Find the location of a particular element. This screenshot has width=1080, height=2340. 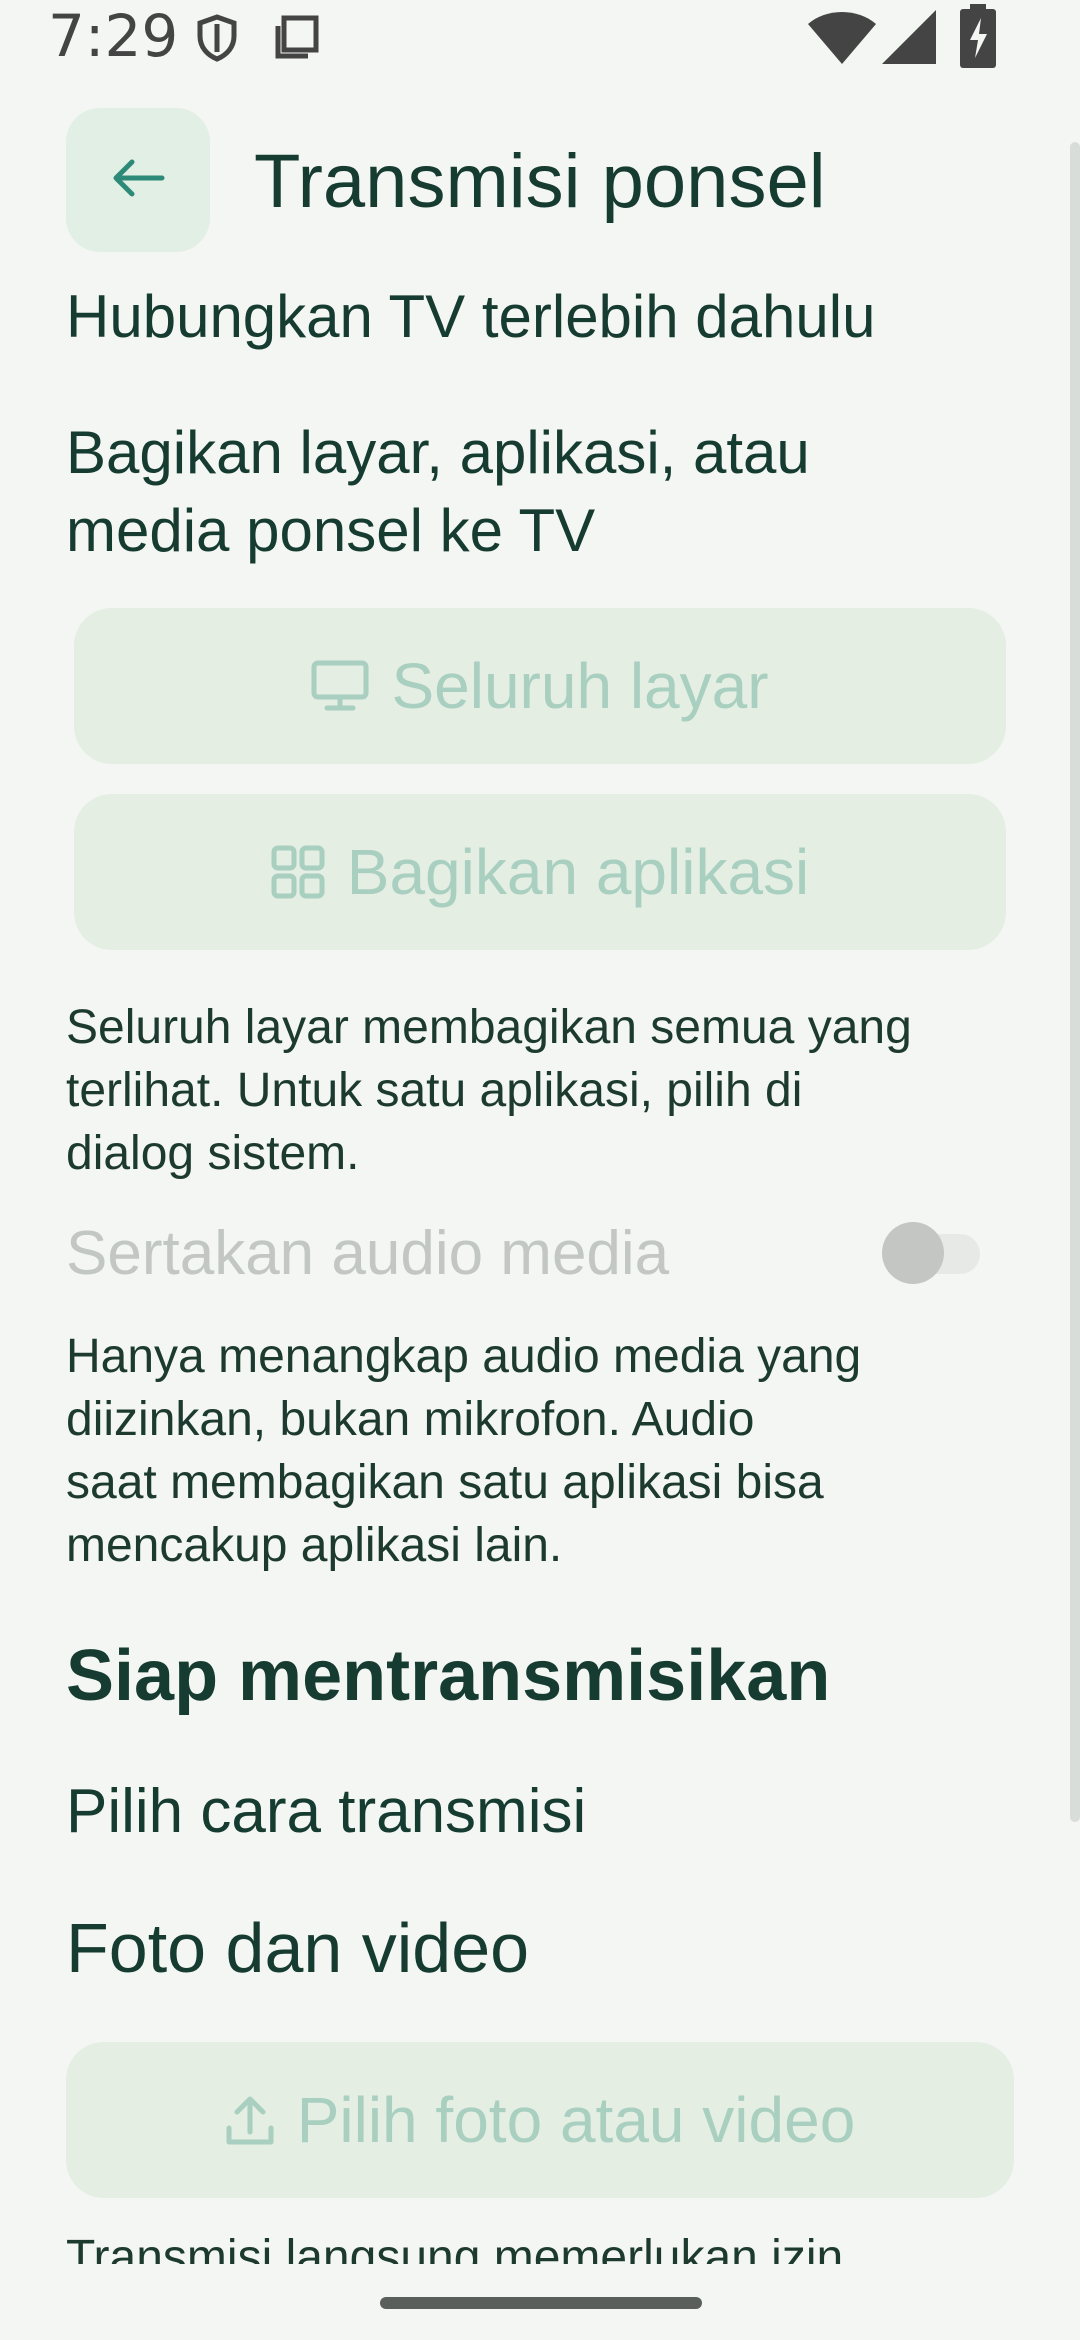

upload-icon is located at coordinates (250, 2120).